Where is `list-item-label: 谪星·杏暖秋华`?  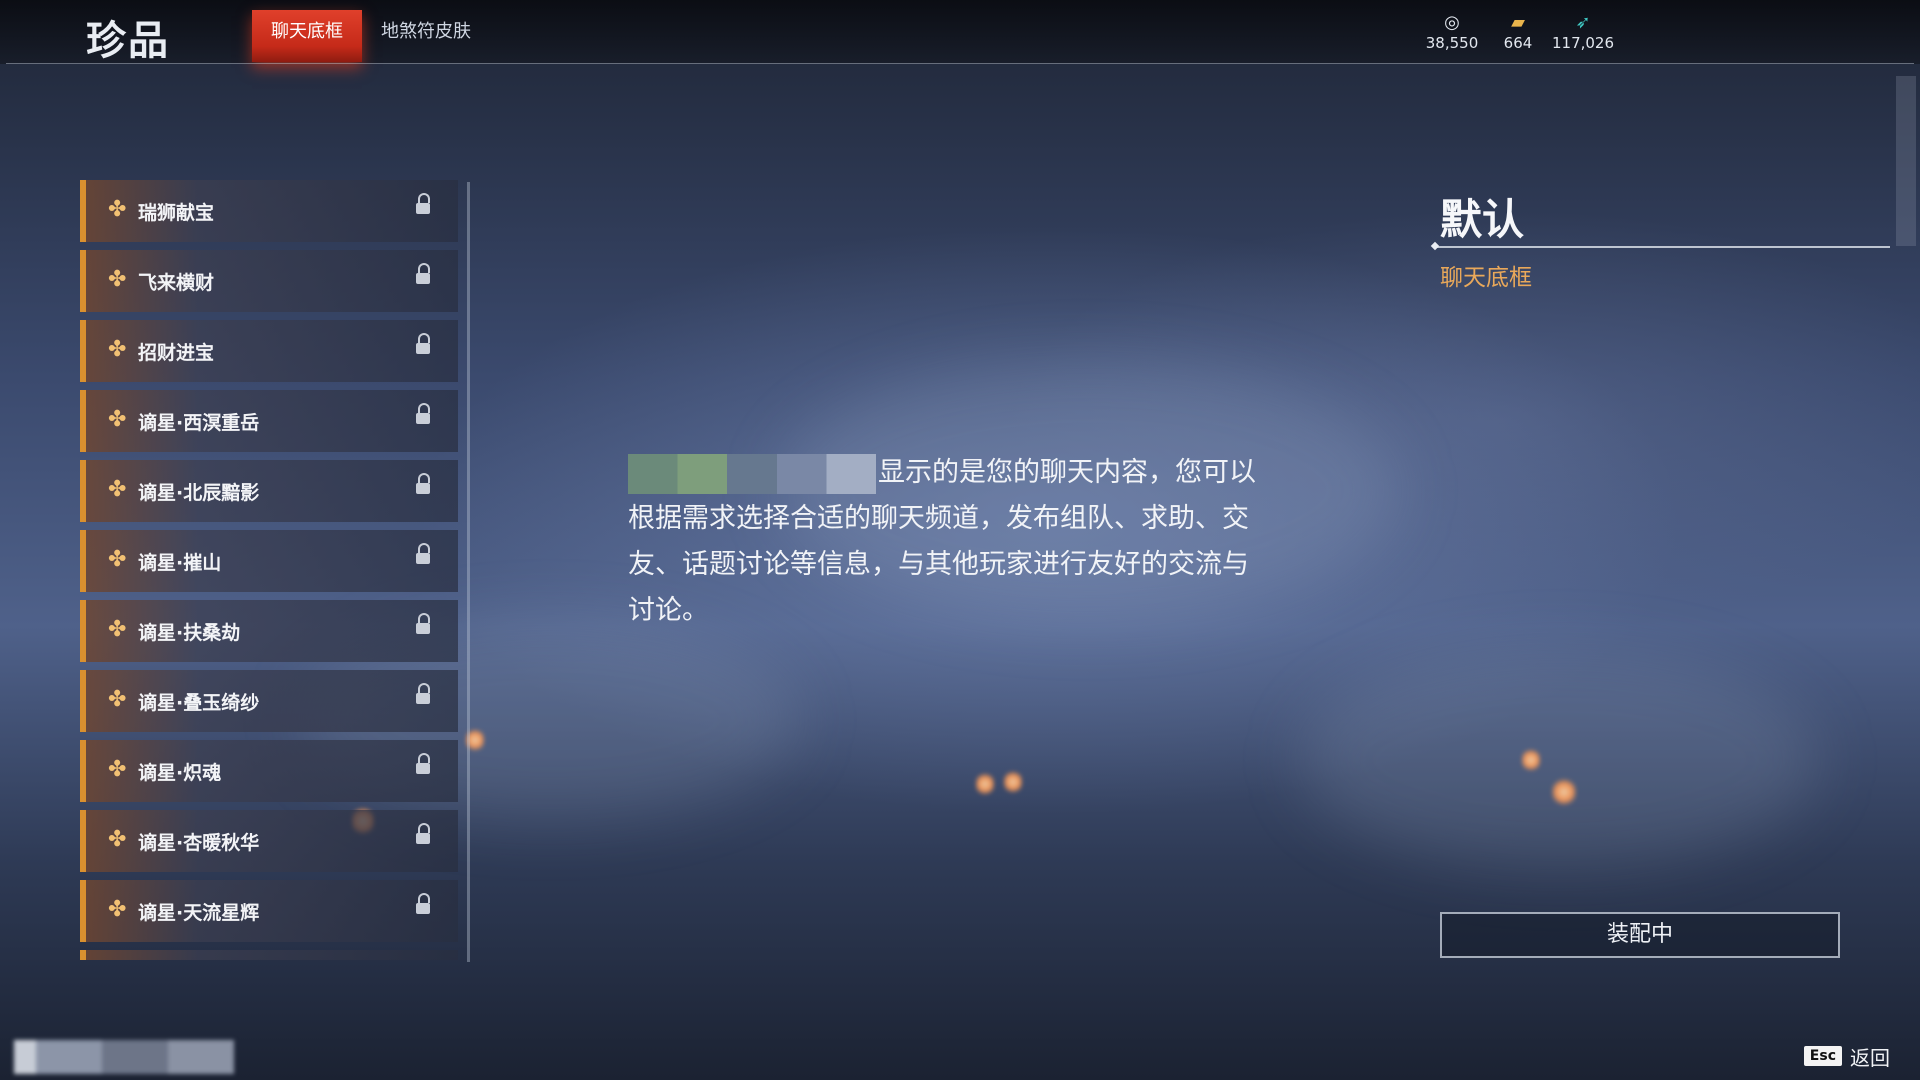
list-item-label: 谪星·杏暖秋华 is located at coordinates (199, 843).